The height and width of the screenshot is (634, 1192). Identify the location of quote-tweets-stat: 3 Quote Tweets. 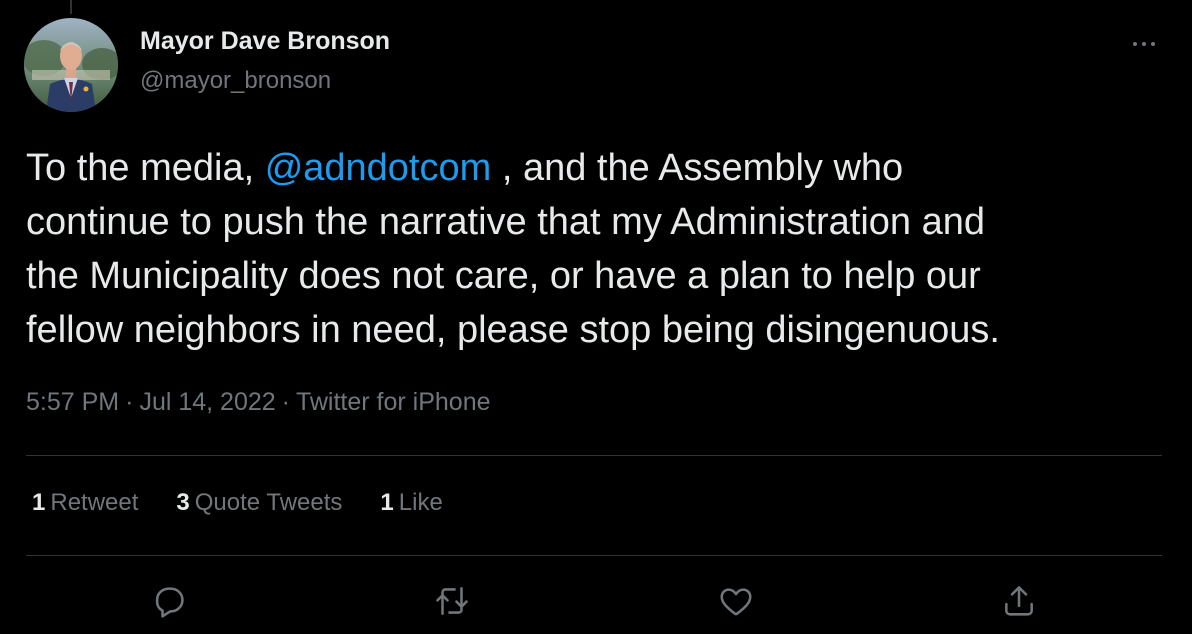
(259, 503).